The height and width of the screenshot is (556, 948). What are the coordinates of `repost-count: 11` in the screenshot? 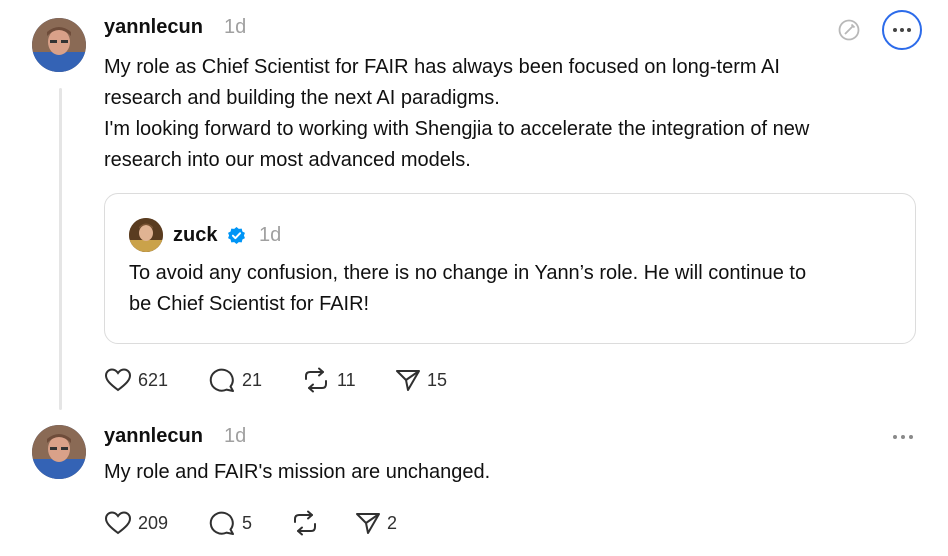 It's located at (346, 379).